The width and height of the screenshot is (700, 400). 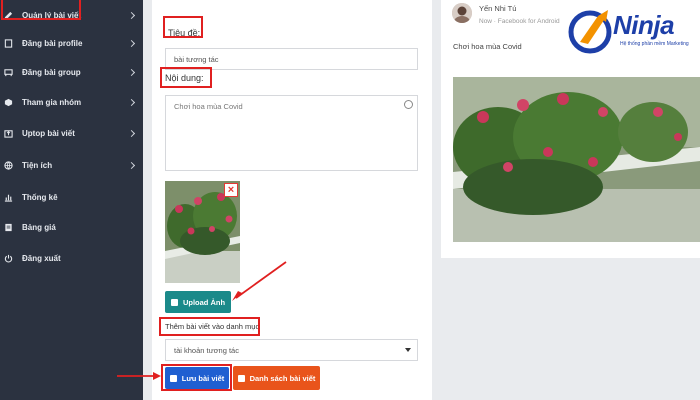 I want to click on sidebar-item-logout: Đăng xuất, so click(x=71, y=258).